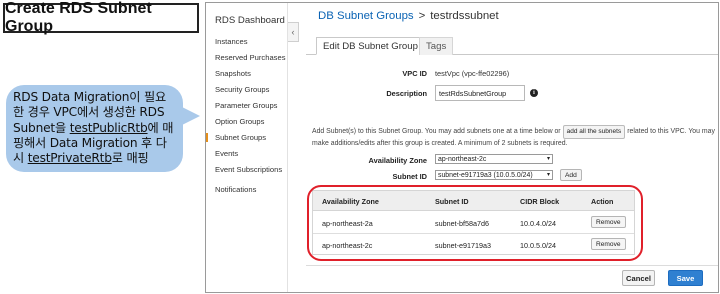 This screenshot has width=720, height=294. What do you see at coordinates (436, 46) in the screenshot?
I see `tab-tags: Tags` at bounding box center [436, 46].